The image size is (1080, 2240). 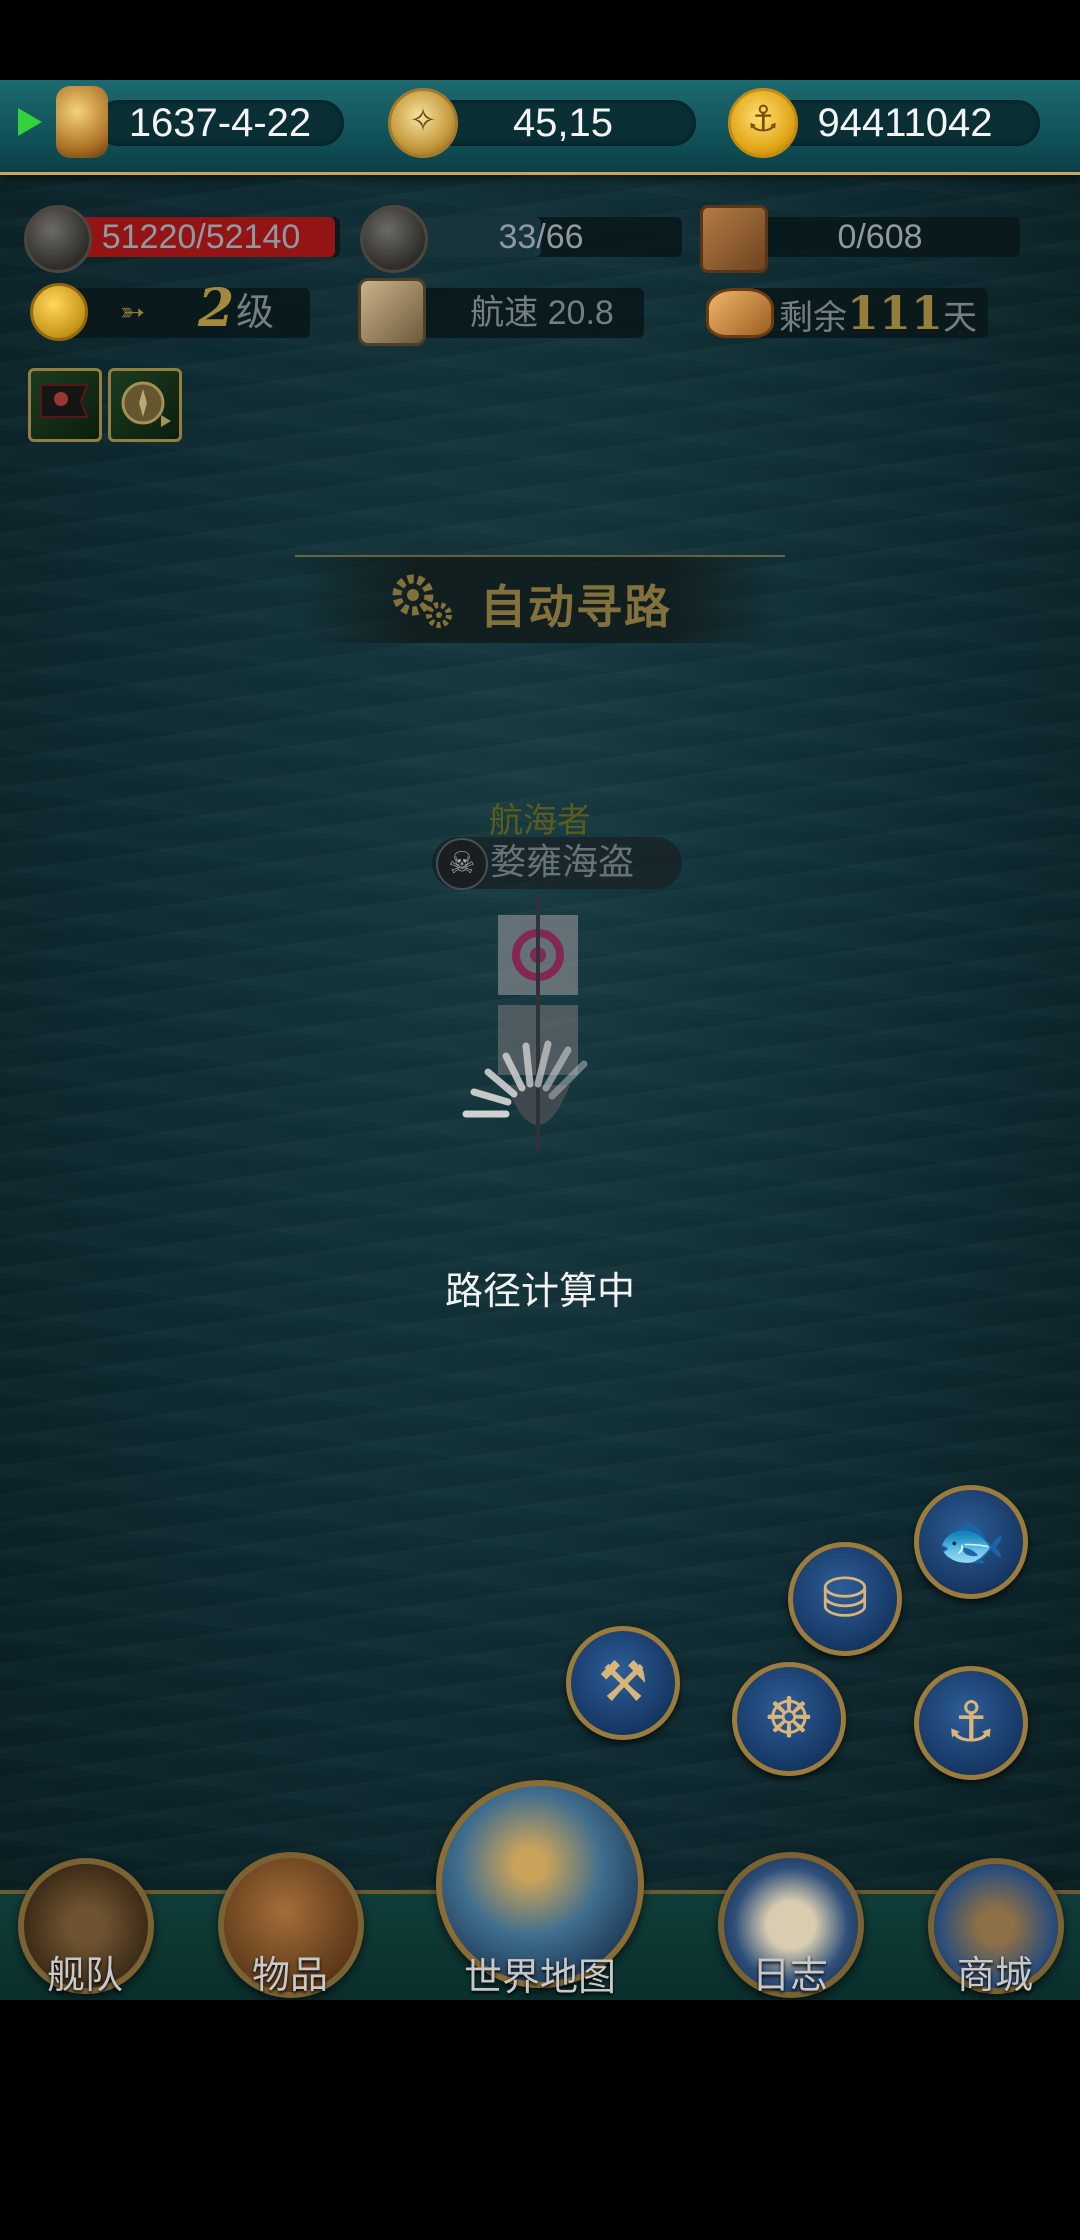 I want to click on ship-guild-tag: ☠ 婺雍海盗, so click(x=557, y=863).